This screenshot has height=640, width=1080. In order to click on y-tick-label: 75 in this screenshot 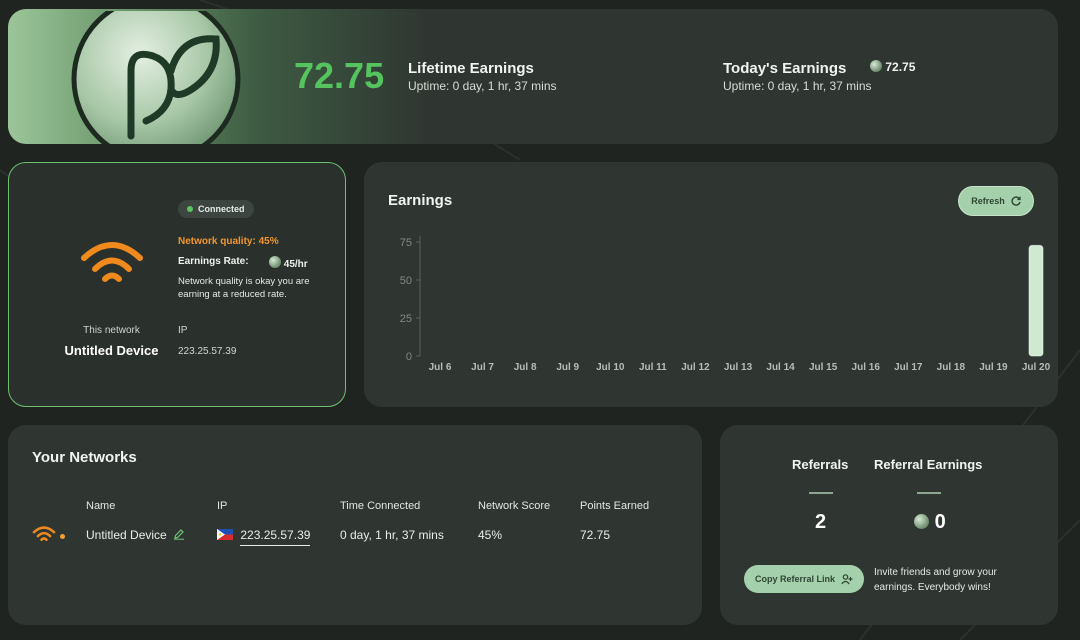, I will do `click(406, 243)`.